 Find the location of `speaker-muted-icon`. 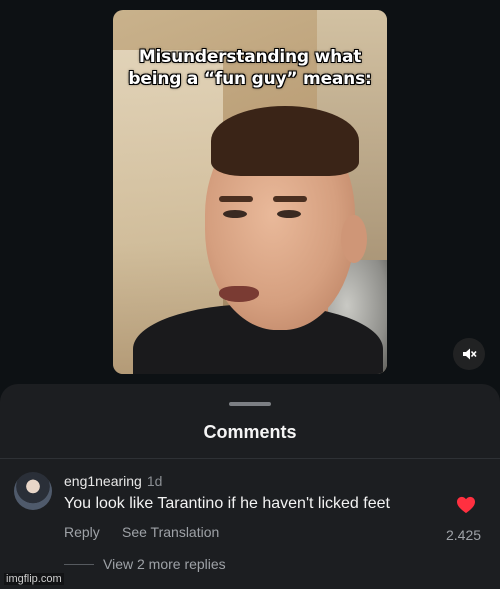

speaker-muted-icon is located at coordinates (470, 354).